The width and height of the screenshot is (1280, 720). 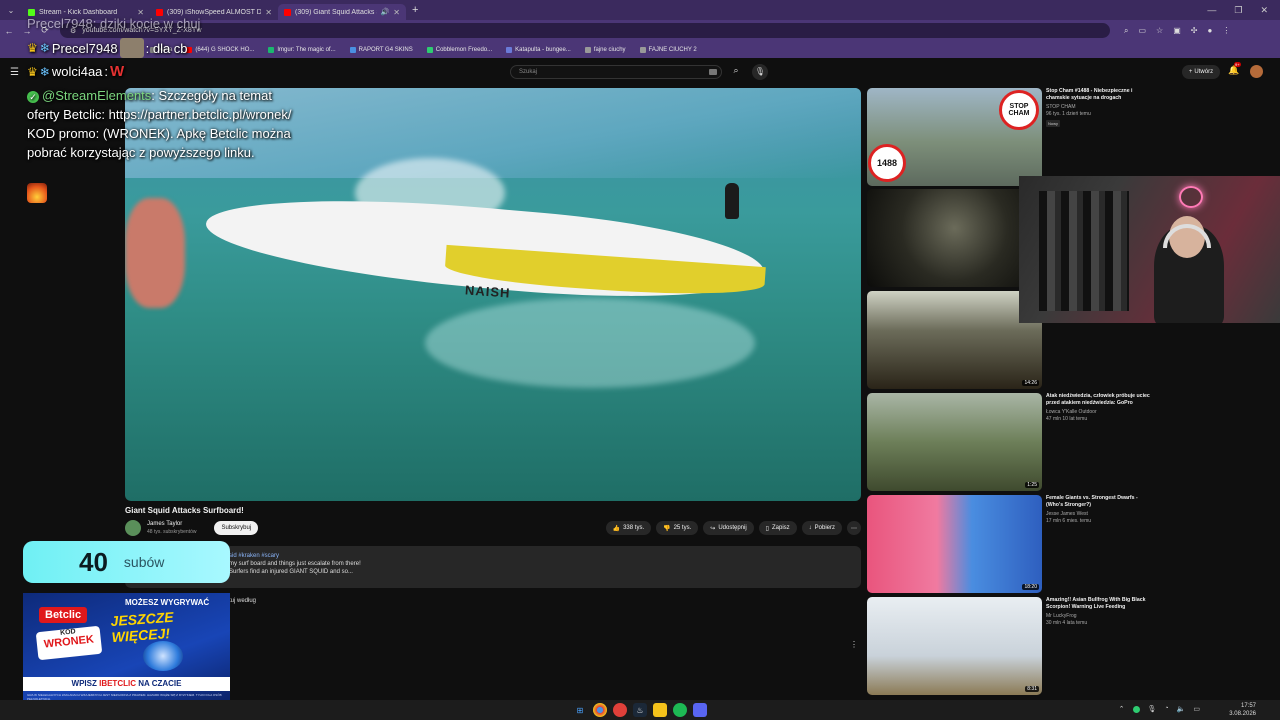 I want to click on video-thumbnail: 14:26, so click(x=954, y=340).